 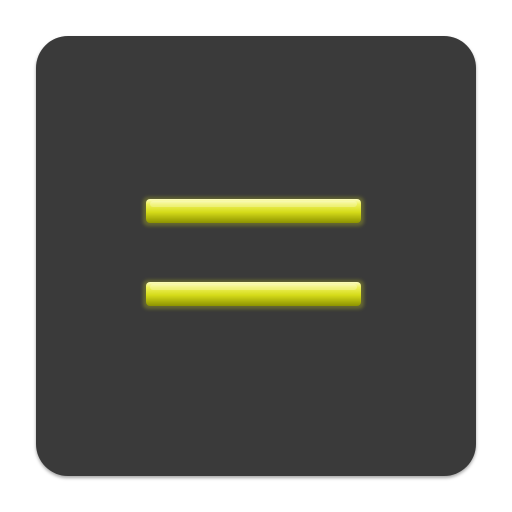 I want to click on equals-bar-bottom-highlight, so click(x=253, y=287).